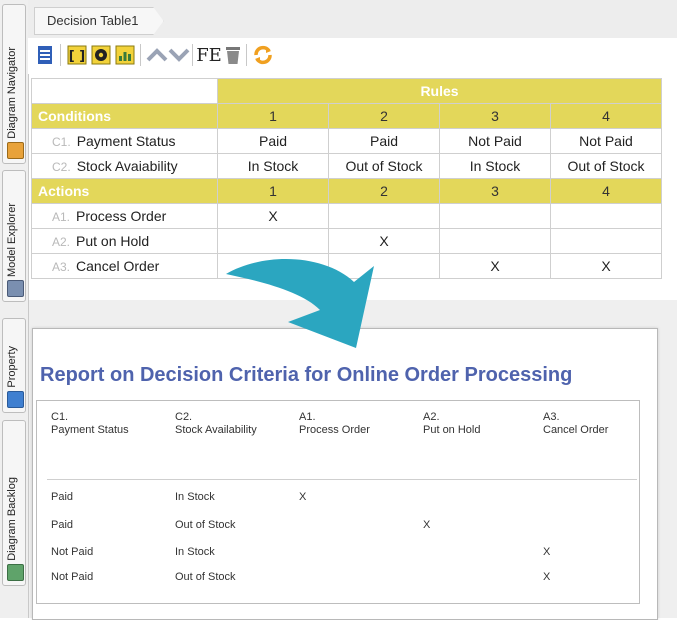  I want to click on table-row: A1. Process Order X, so click(346, 216).